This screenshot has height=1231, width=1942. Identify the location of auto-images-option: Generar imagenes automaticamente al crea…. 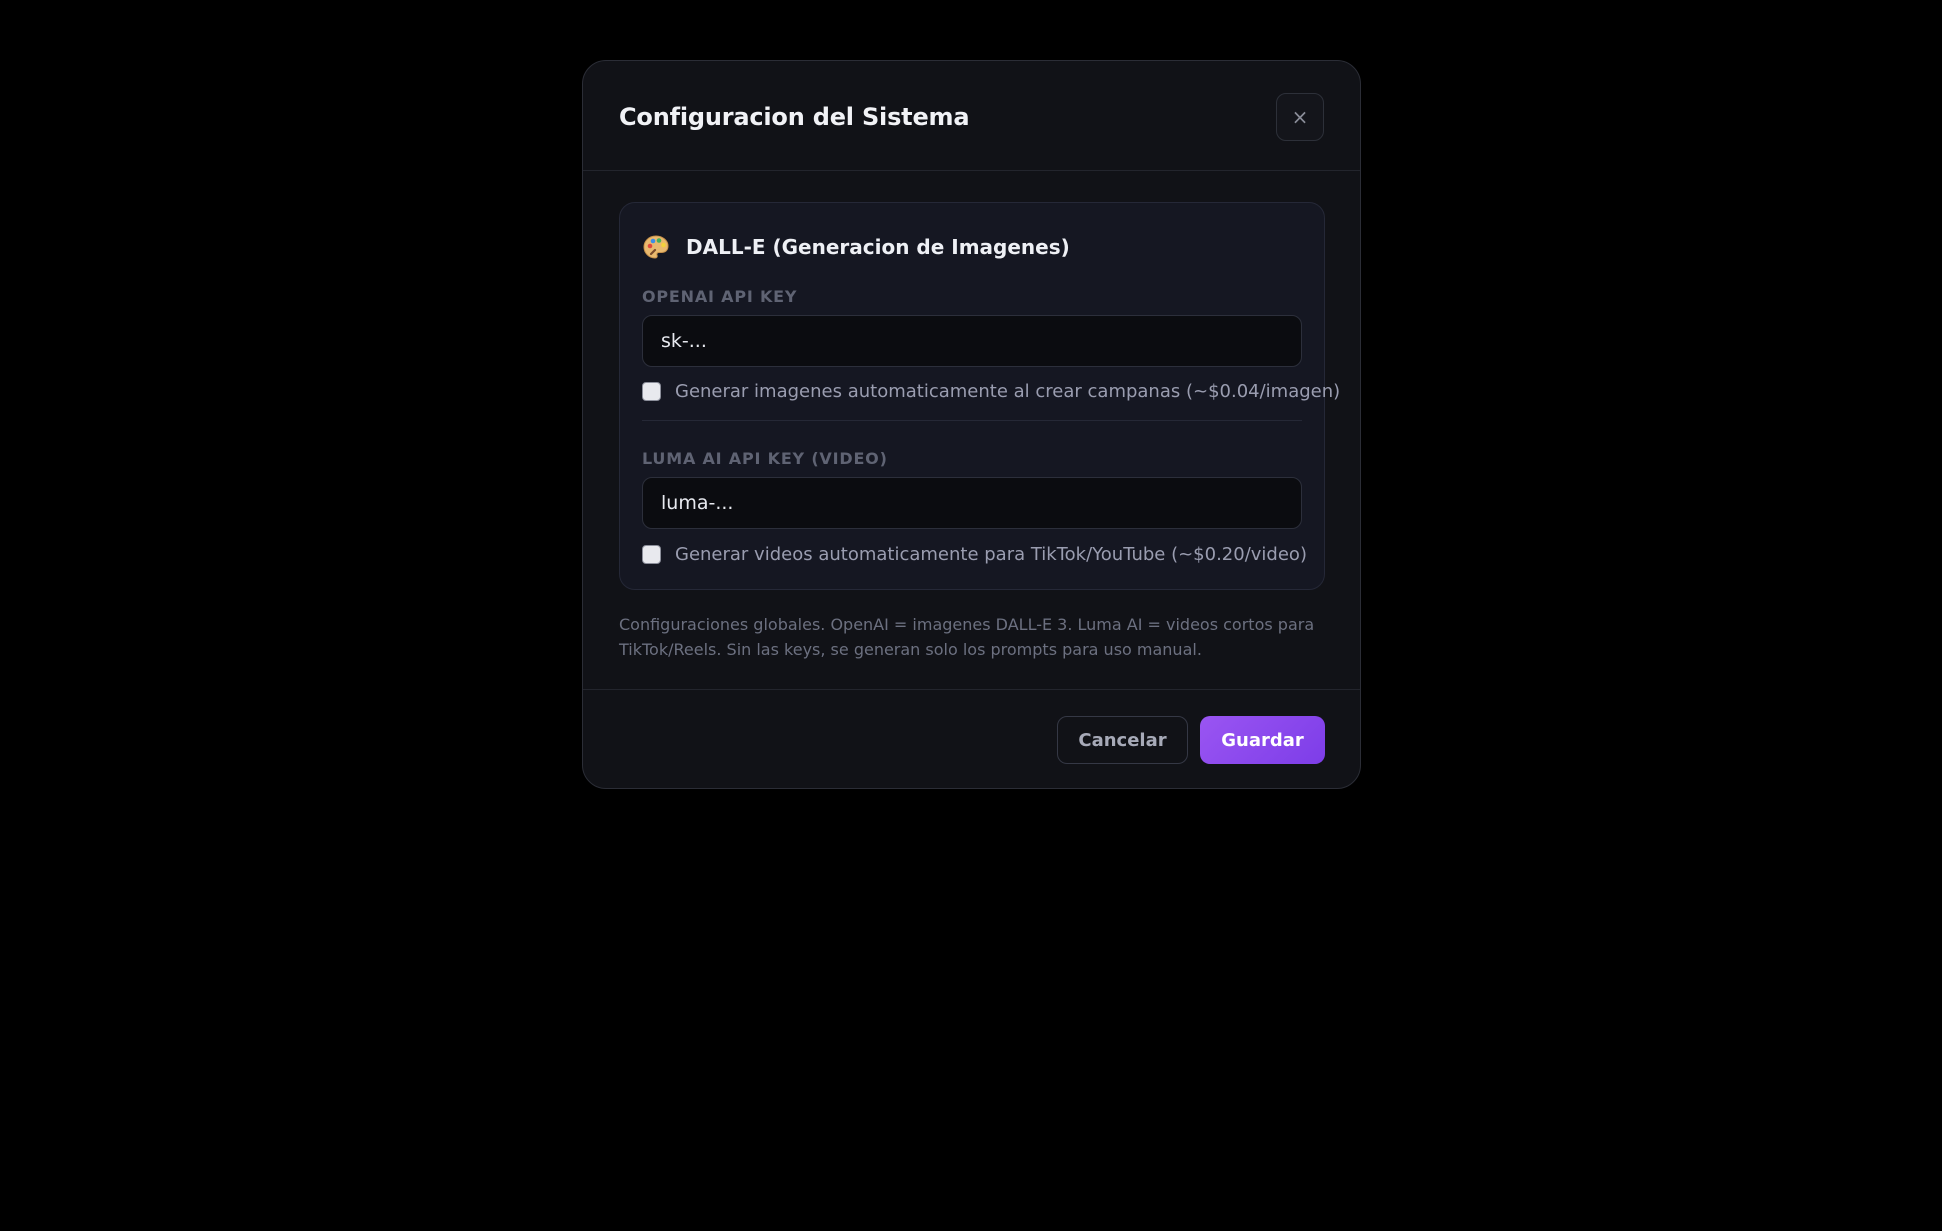
(991, 391).